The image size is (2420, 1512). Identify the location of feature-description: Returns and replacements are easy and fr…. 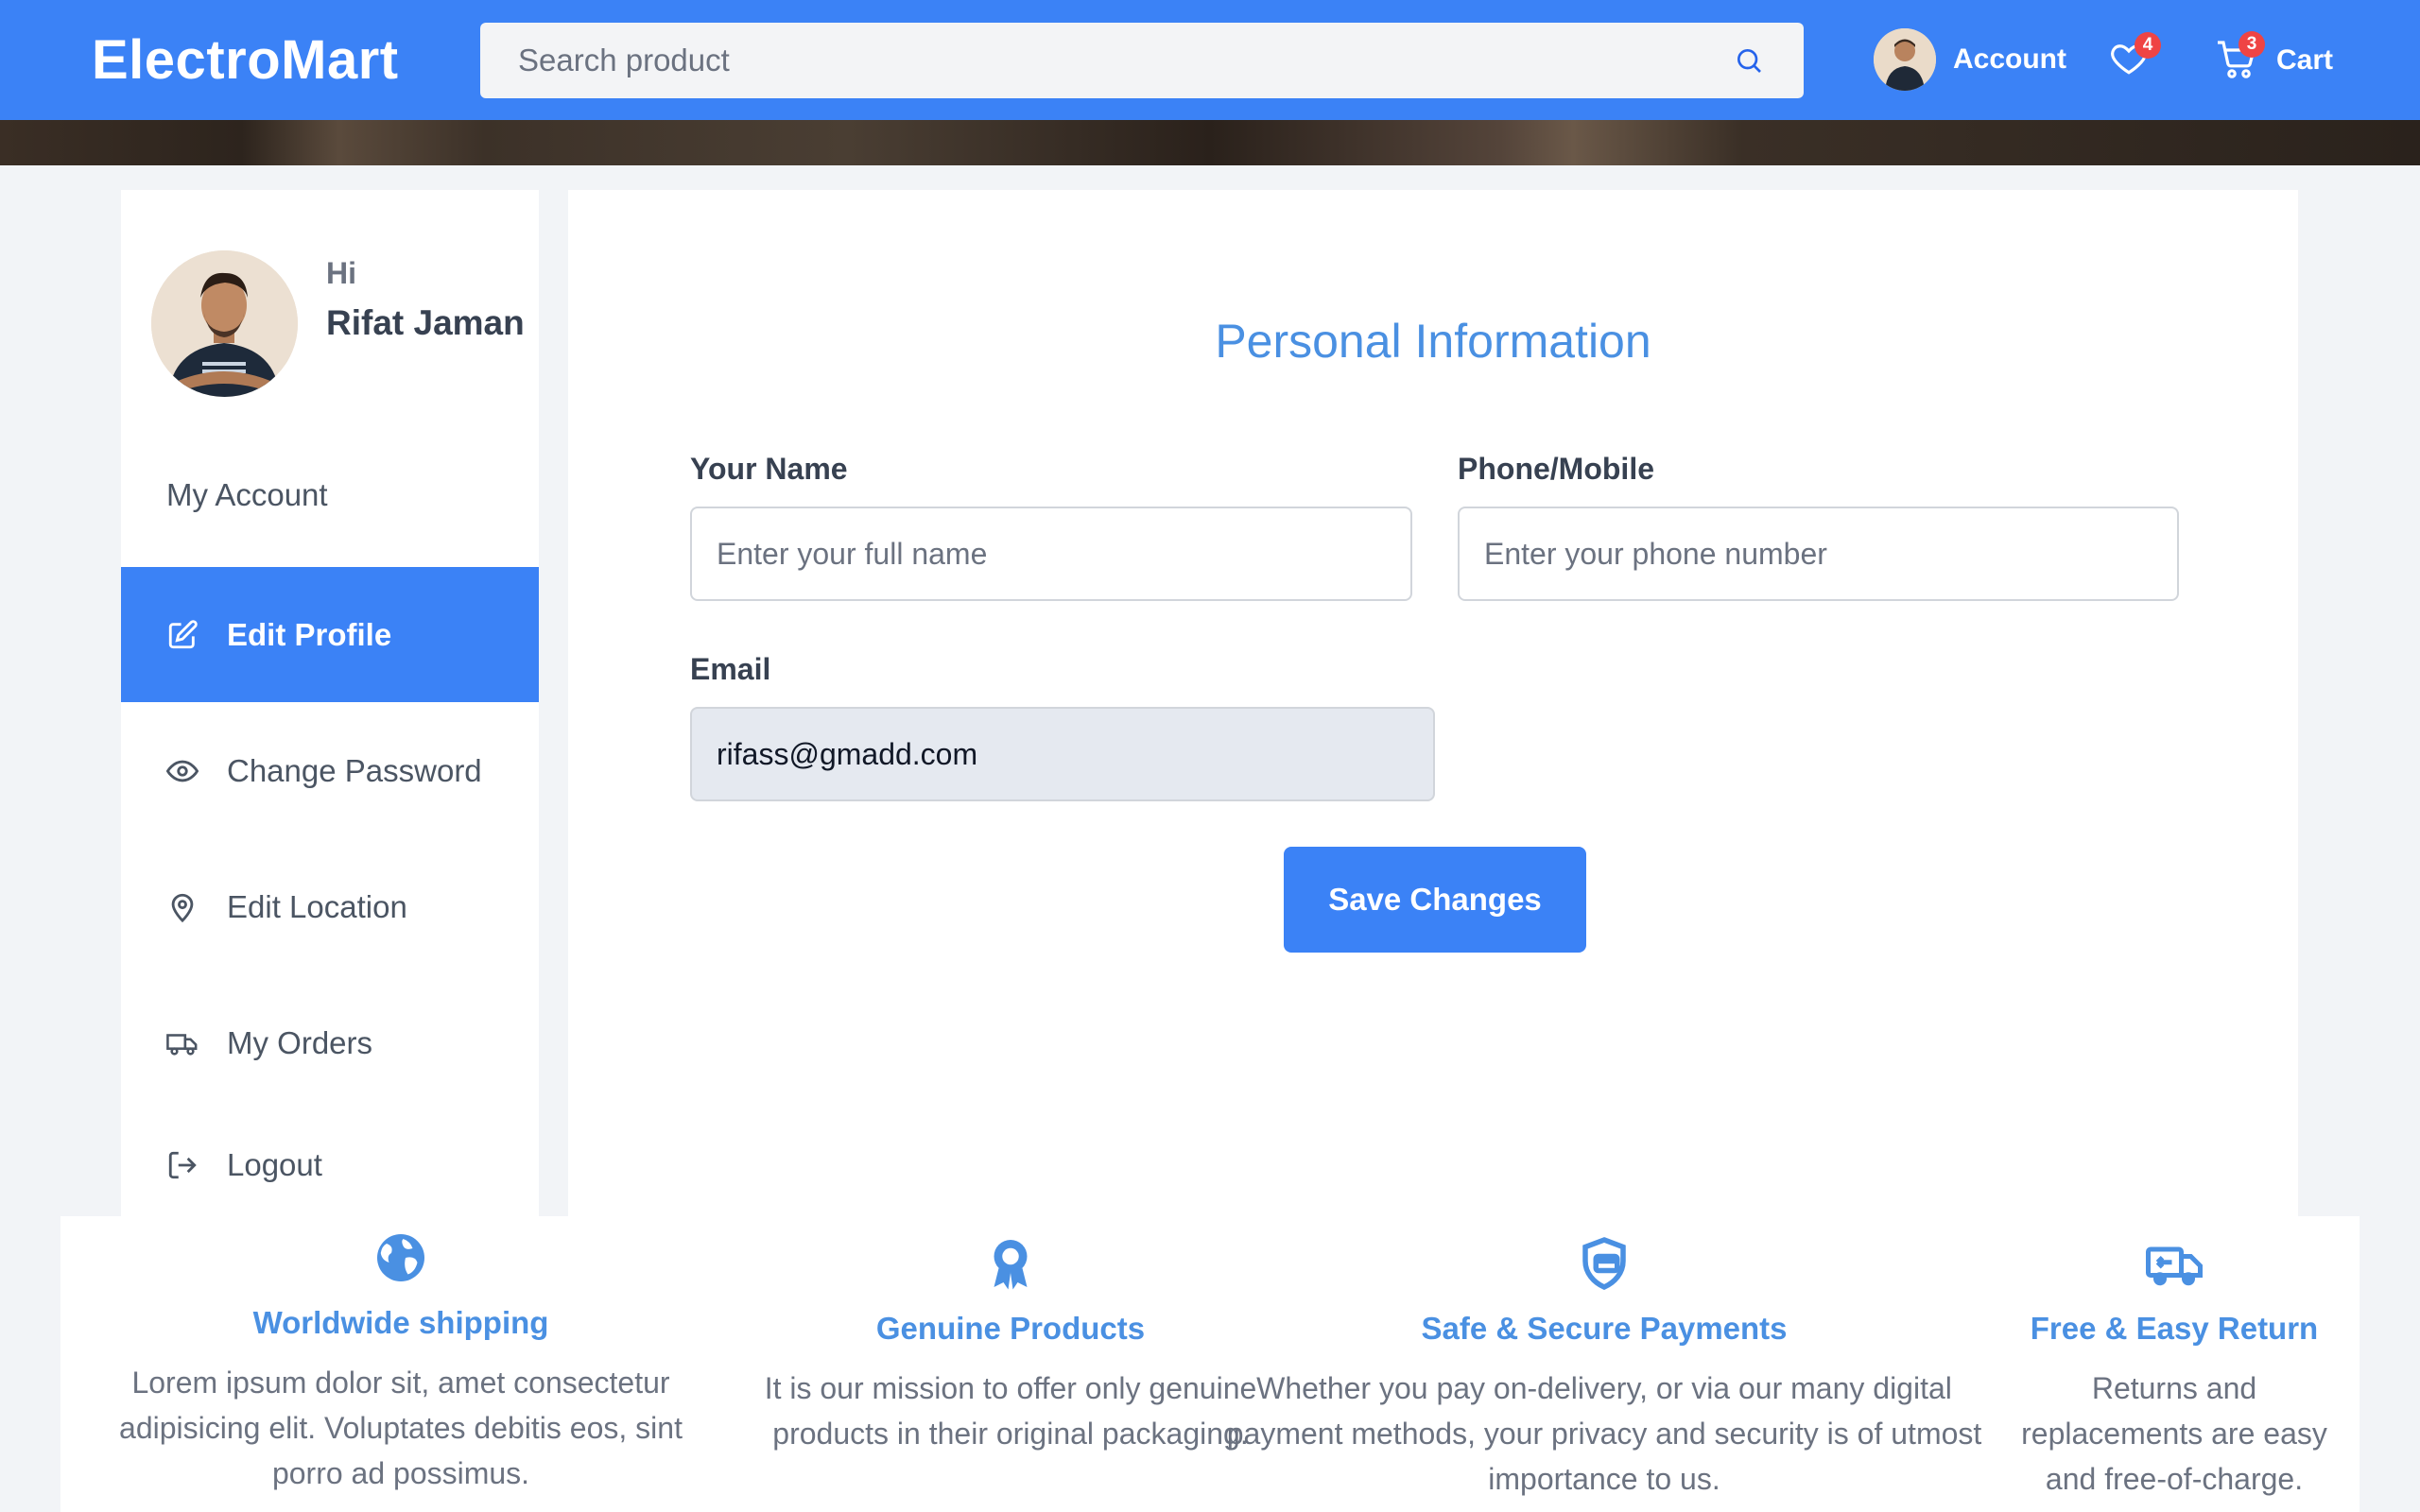
(2174, 1433).